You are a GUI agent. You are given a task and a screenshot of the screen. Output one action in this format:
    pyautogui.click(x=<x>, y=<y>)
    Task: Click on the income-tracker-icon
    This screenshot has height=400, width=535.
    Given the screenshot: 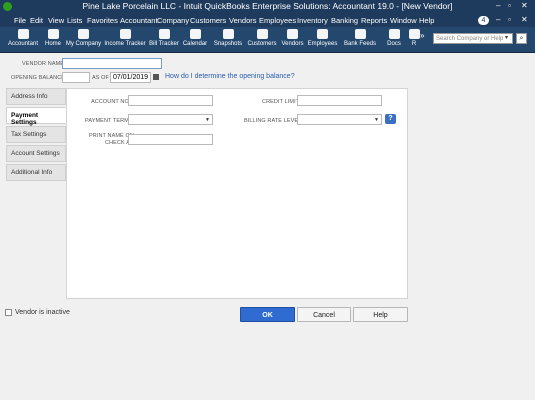 What is the action you would take?
    pyautogui.click(x=125, y=34)
    